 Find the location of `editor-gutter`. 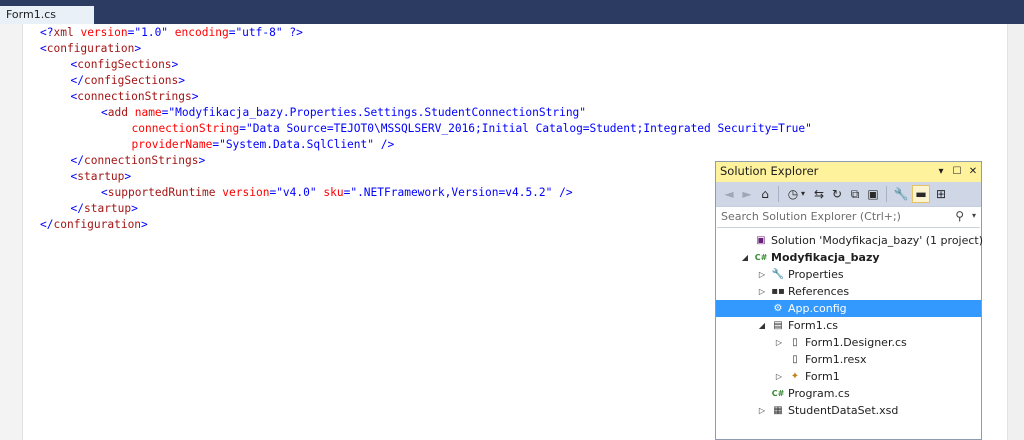

editor-gutter is located at coordinates (11, 232).